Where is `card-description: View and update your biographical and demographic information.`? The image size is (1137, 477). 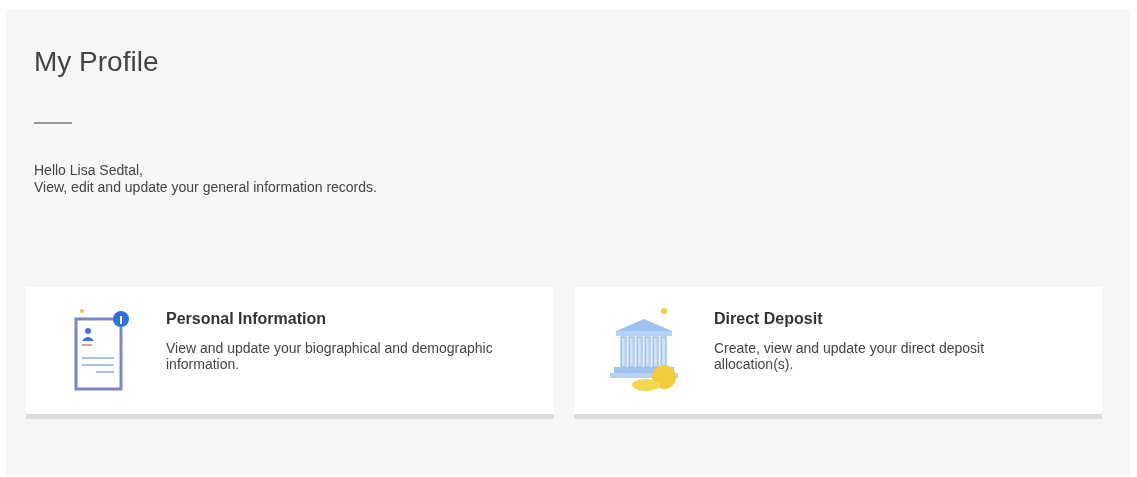
card-description: View and update your biographical and demographic information. is located at coordinates (330, 356).